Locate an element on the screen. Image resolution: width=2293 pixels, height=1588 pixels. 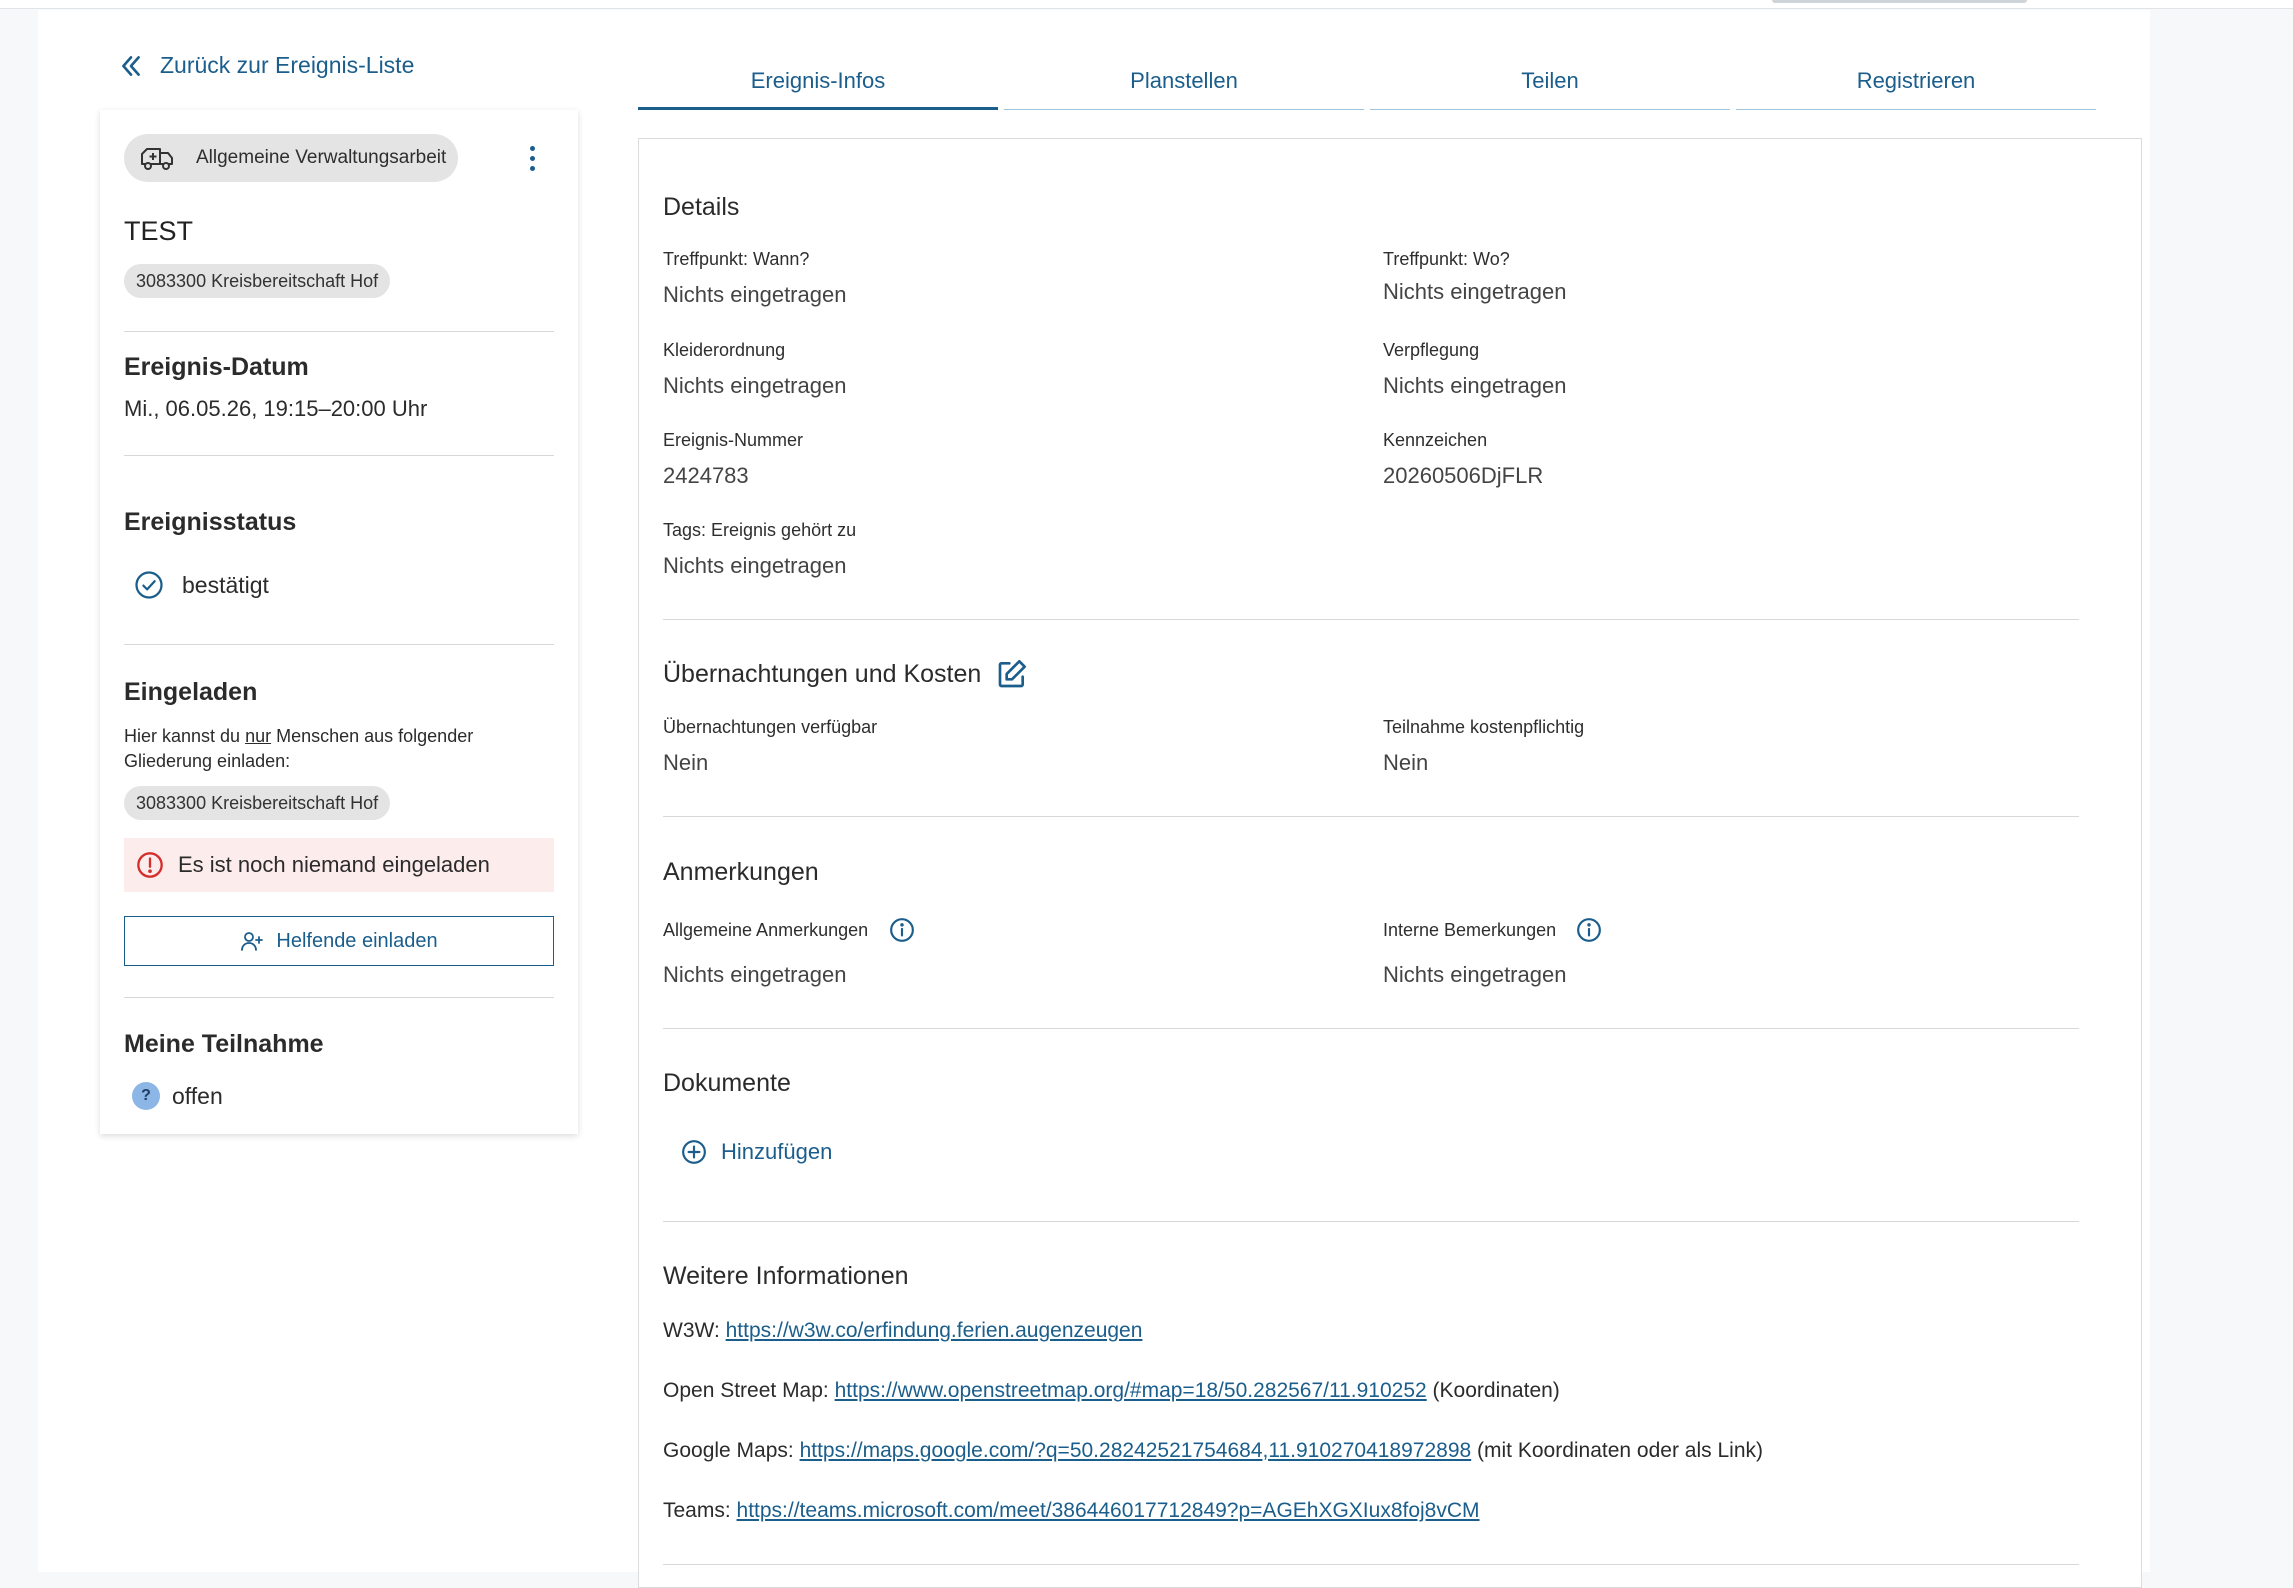
alert-text: Es ist noch niemand eingeladen is located at coordinates (334, 864).